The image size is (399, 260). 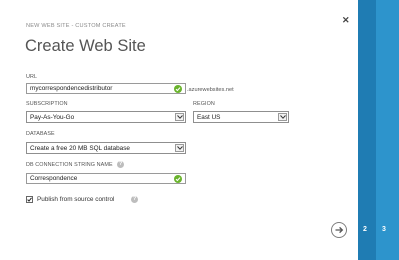 What do you see at coordinates (76, 26) in the screenshot?
I see `wizard-breadcrumb: NEW WEB SITE - CUSTOM CREATE` at bounding box center [76, 26].